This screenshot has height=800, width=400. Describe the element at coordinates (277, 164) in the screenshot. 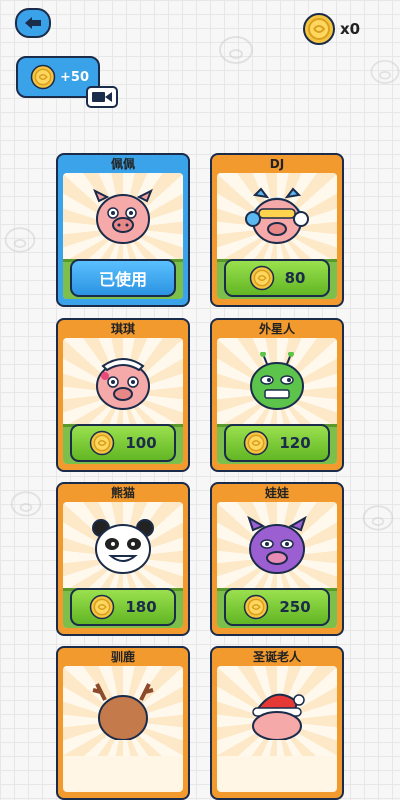

I see `skin-name: DJ` at that location.